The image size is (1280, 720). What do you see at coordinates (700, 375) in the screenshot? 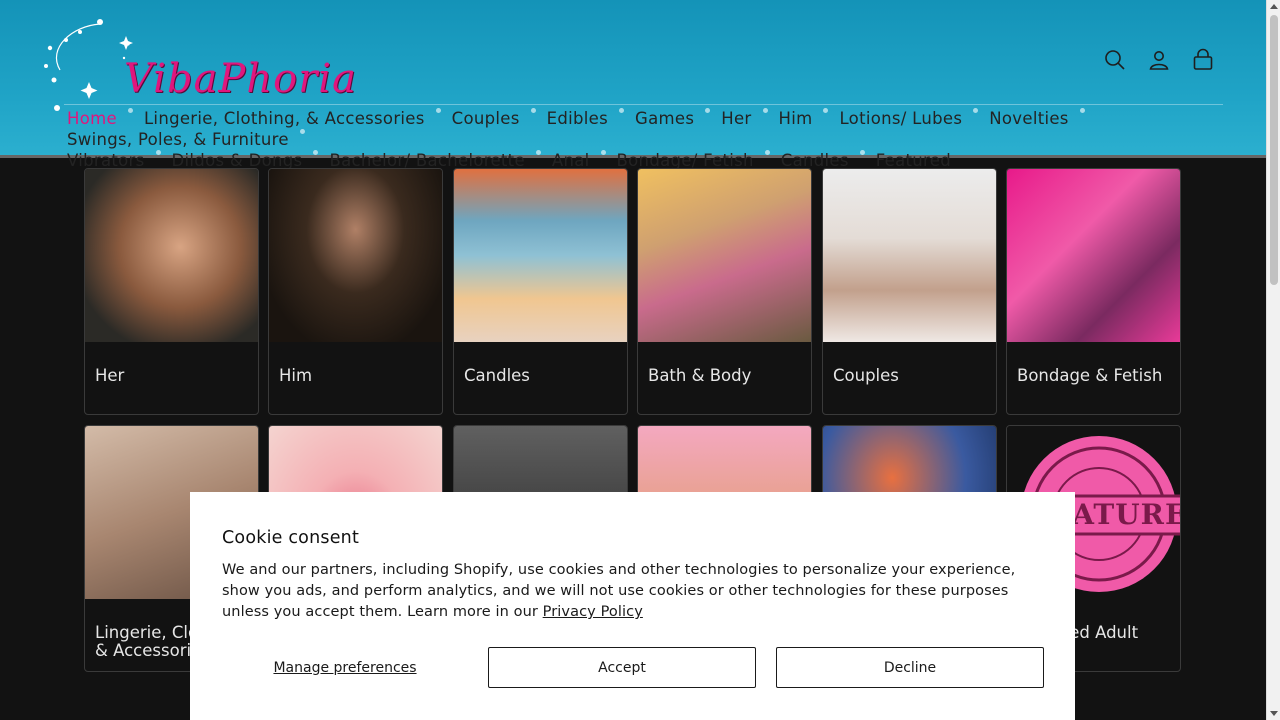
I see `collection-title: Bath & Body` at bounding box center [700, 375].